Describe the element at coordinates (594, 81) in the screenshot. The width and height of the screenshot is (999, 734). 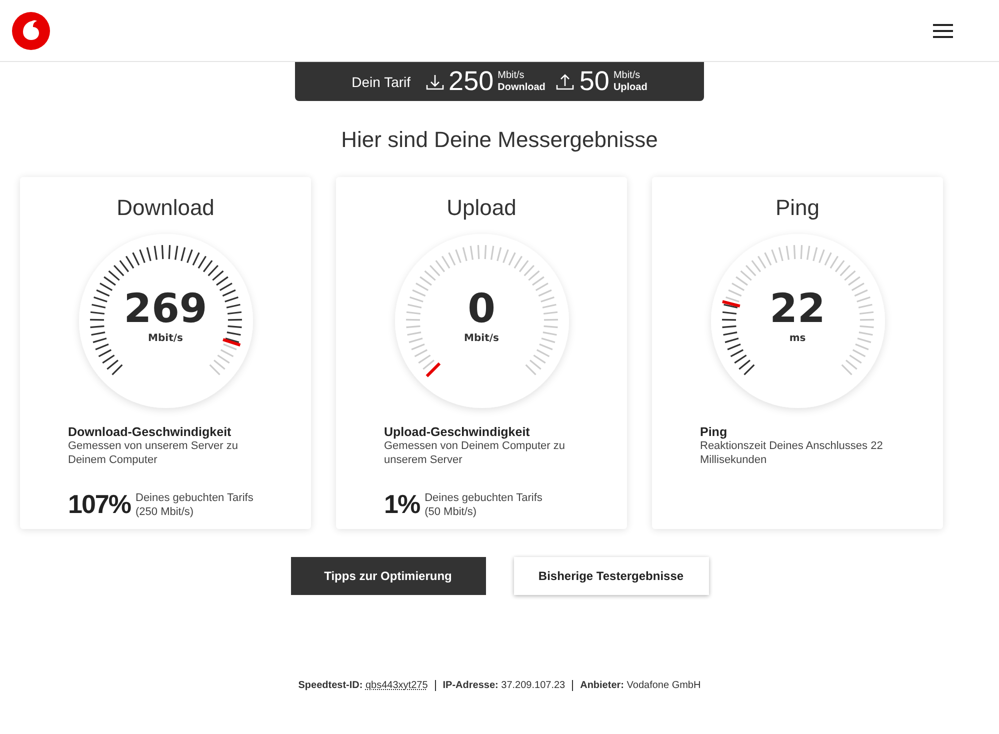
I see `tariff-speed: 50` at that location.